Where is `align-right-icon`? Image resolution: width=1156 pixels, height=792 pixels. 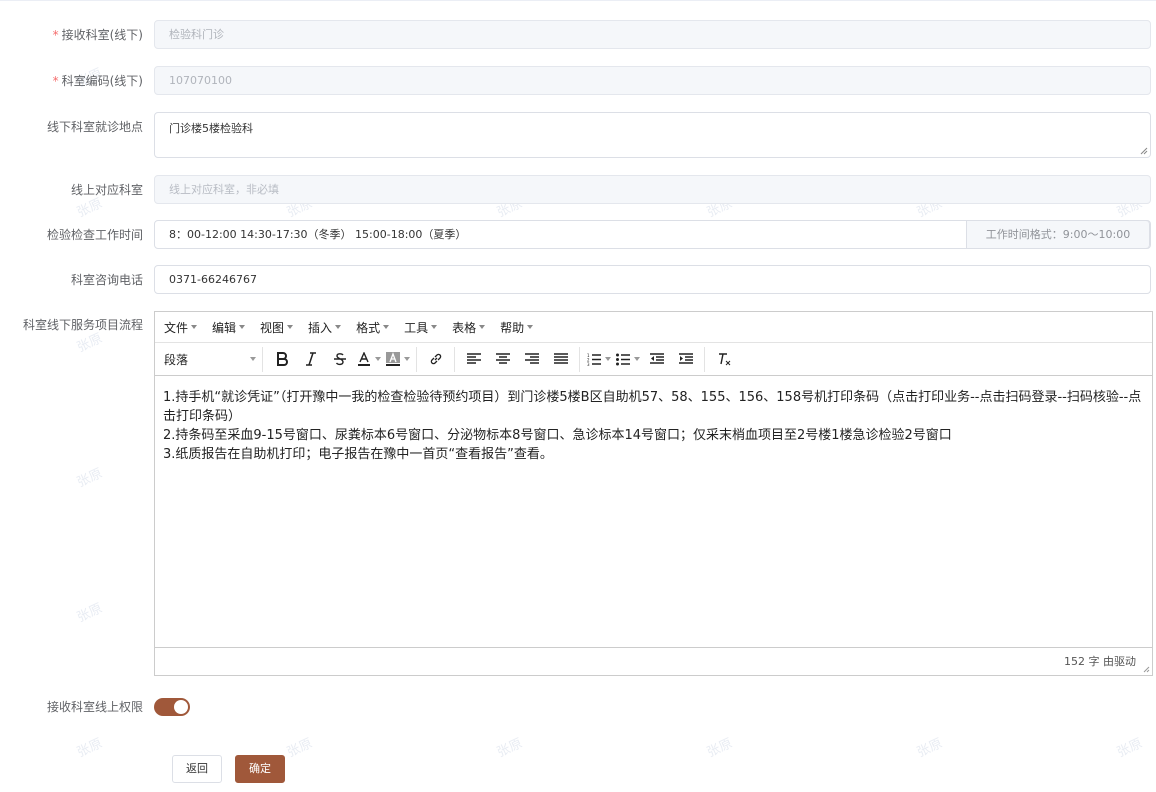 align-right-icon is located at coordinates (531, 358).